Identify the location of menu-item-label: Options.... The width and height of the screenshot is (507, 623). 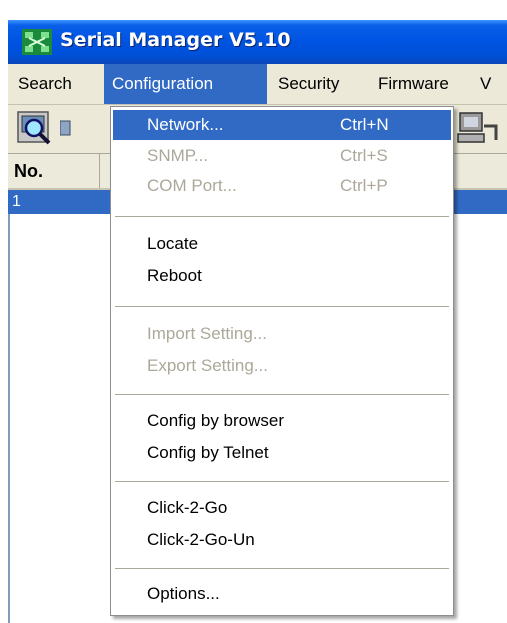
(183, 593).